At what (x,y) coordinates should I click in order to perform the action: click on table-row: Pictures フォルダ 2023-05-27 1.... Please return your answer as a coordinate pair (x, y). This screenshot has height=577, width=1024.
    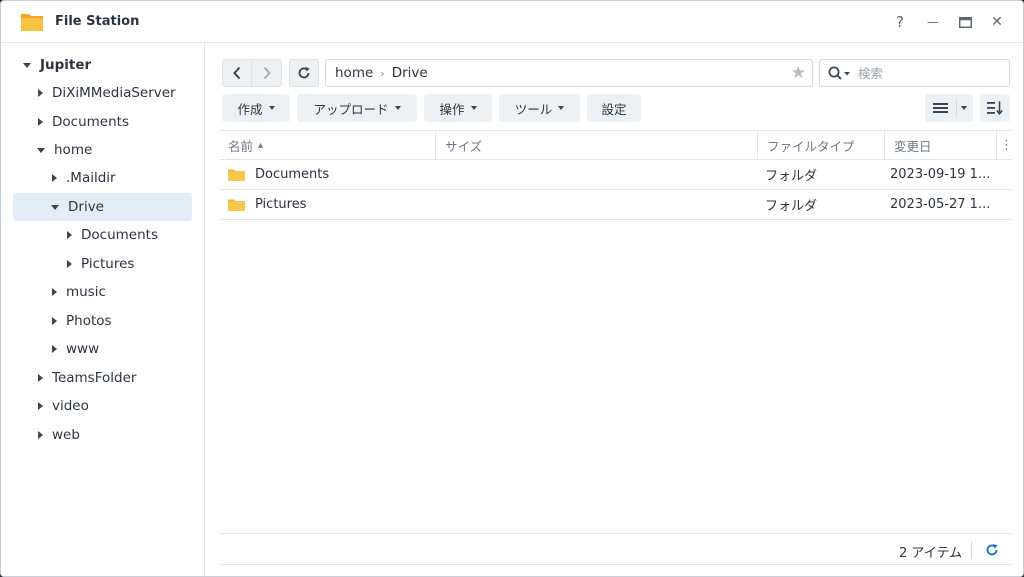
    Looking at the image, I should click on (615, 205).